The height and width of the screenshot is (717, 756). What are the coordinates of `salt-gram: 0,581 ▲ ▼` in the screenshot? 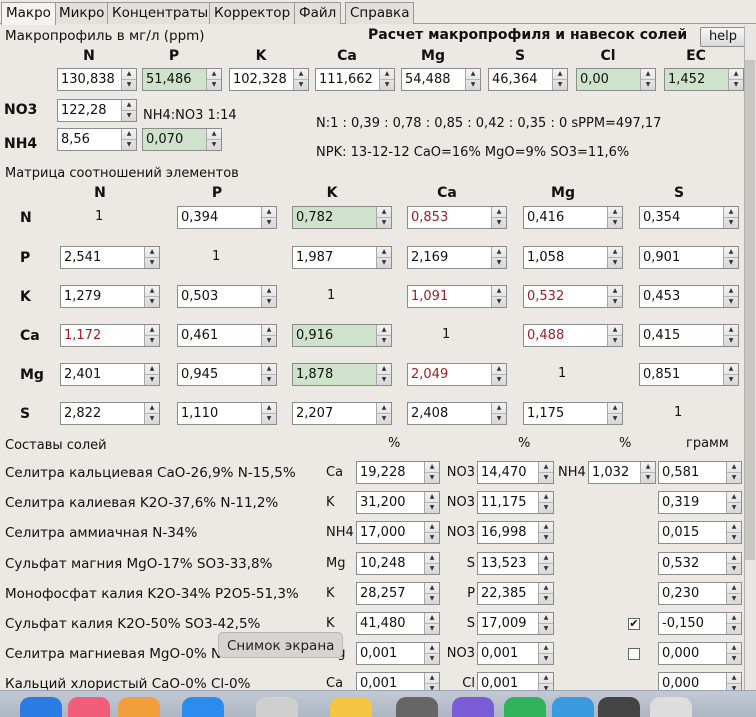 It's located at (700, 472).